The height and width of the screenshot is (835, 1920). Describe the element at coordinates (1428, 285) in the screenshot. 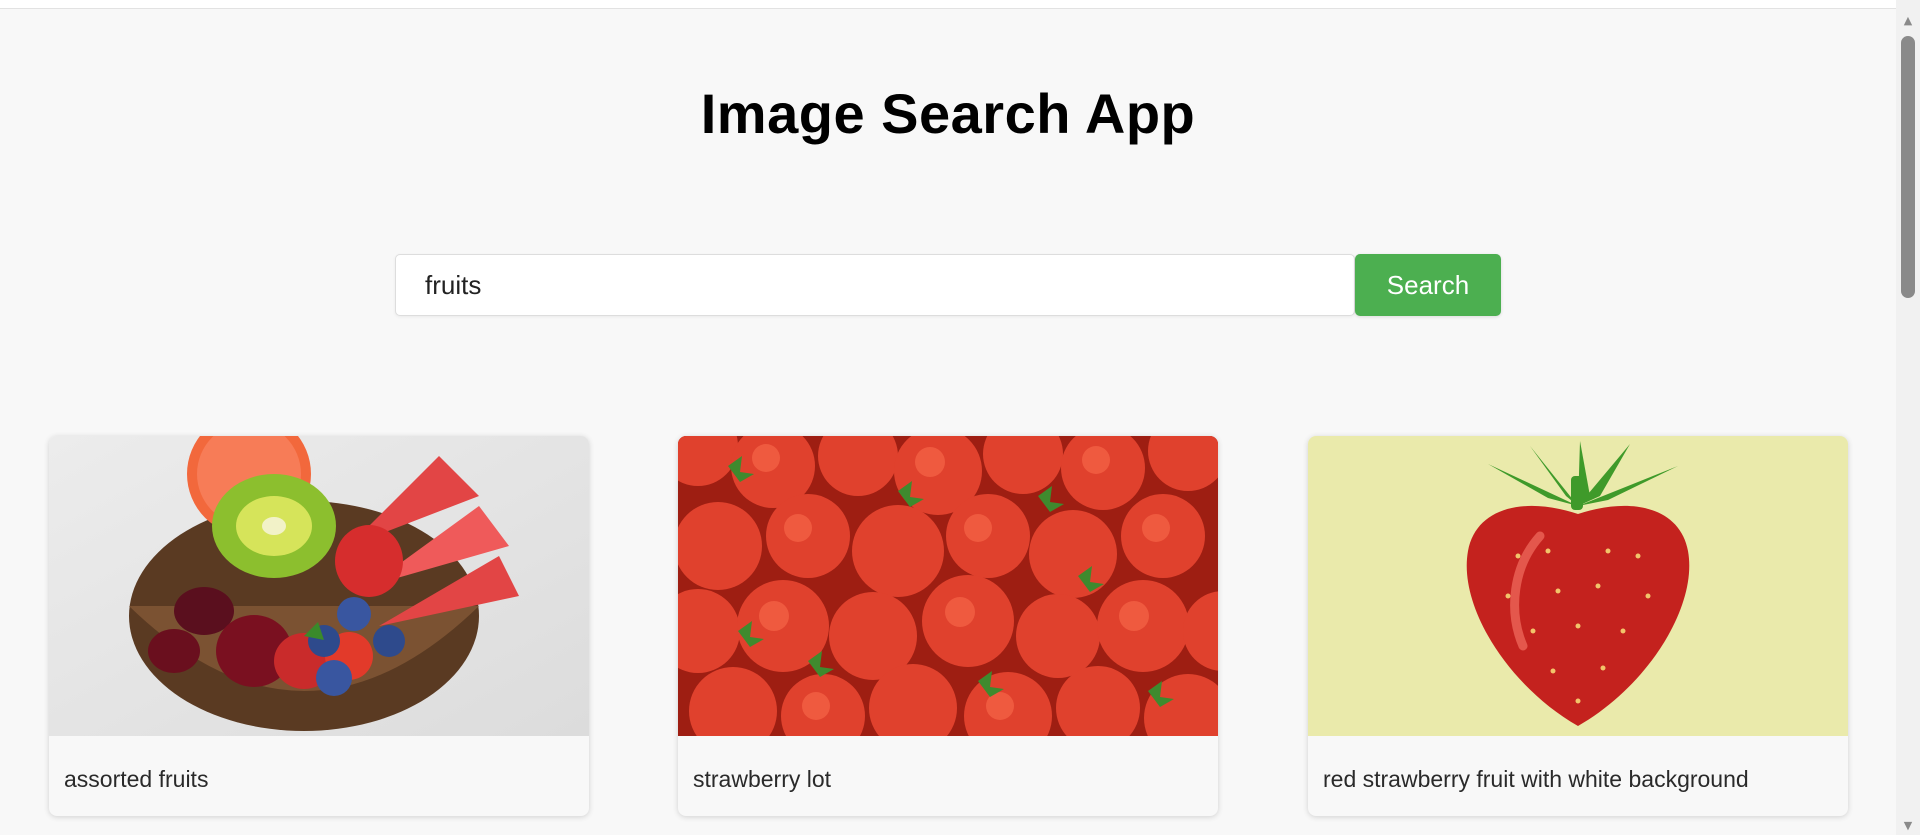

I see `search-button: Search` at that location.